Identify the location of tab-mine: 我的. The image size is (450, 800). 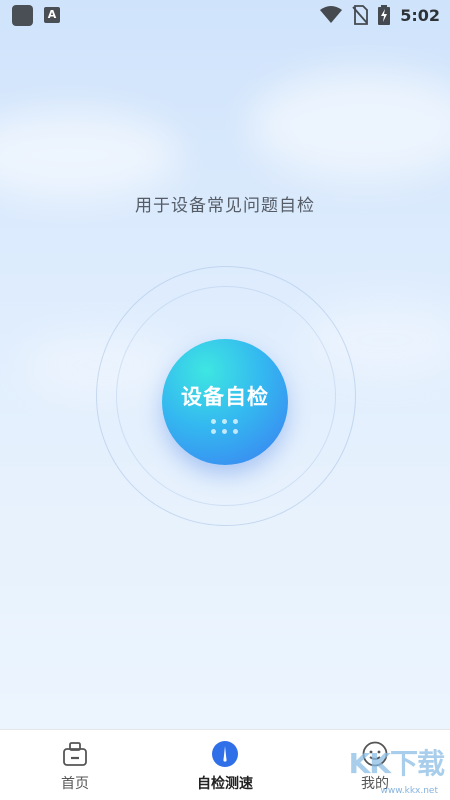
(375, 765).